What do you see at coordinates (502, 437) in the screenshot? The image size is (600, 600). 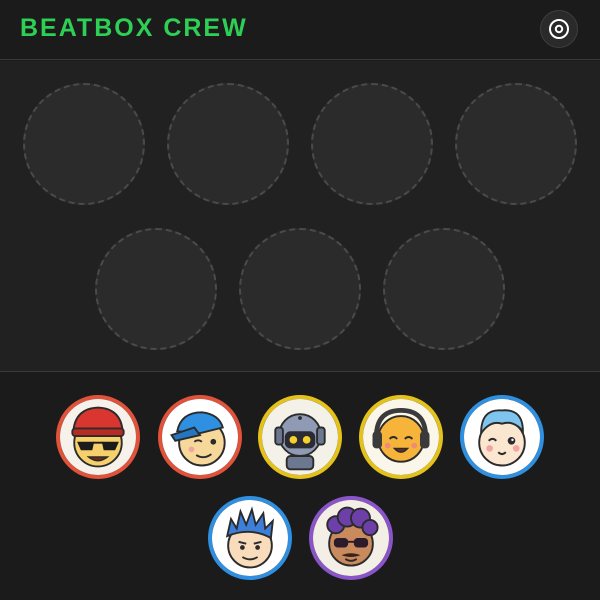 I see `blue-hair-winking-avatar` at bounding box center [502, 437].